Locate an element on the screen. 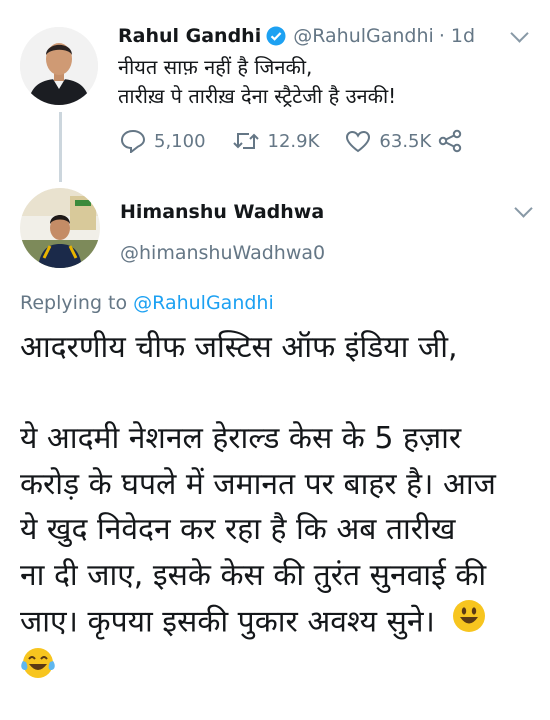 The height and width of the screenshot is (720, 550). tweet2-author-handle: @himanshuWadhwa0 is located at coordinates (222, 253).